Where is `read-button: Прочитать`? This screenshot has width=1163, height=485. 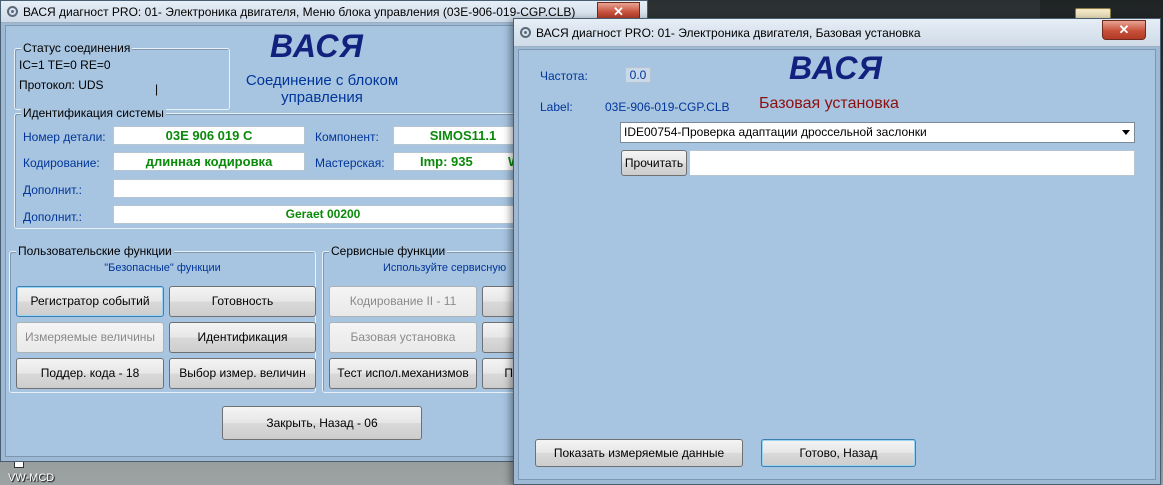
read-button: Прочитать is located at coordinates (654, 163).